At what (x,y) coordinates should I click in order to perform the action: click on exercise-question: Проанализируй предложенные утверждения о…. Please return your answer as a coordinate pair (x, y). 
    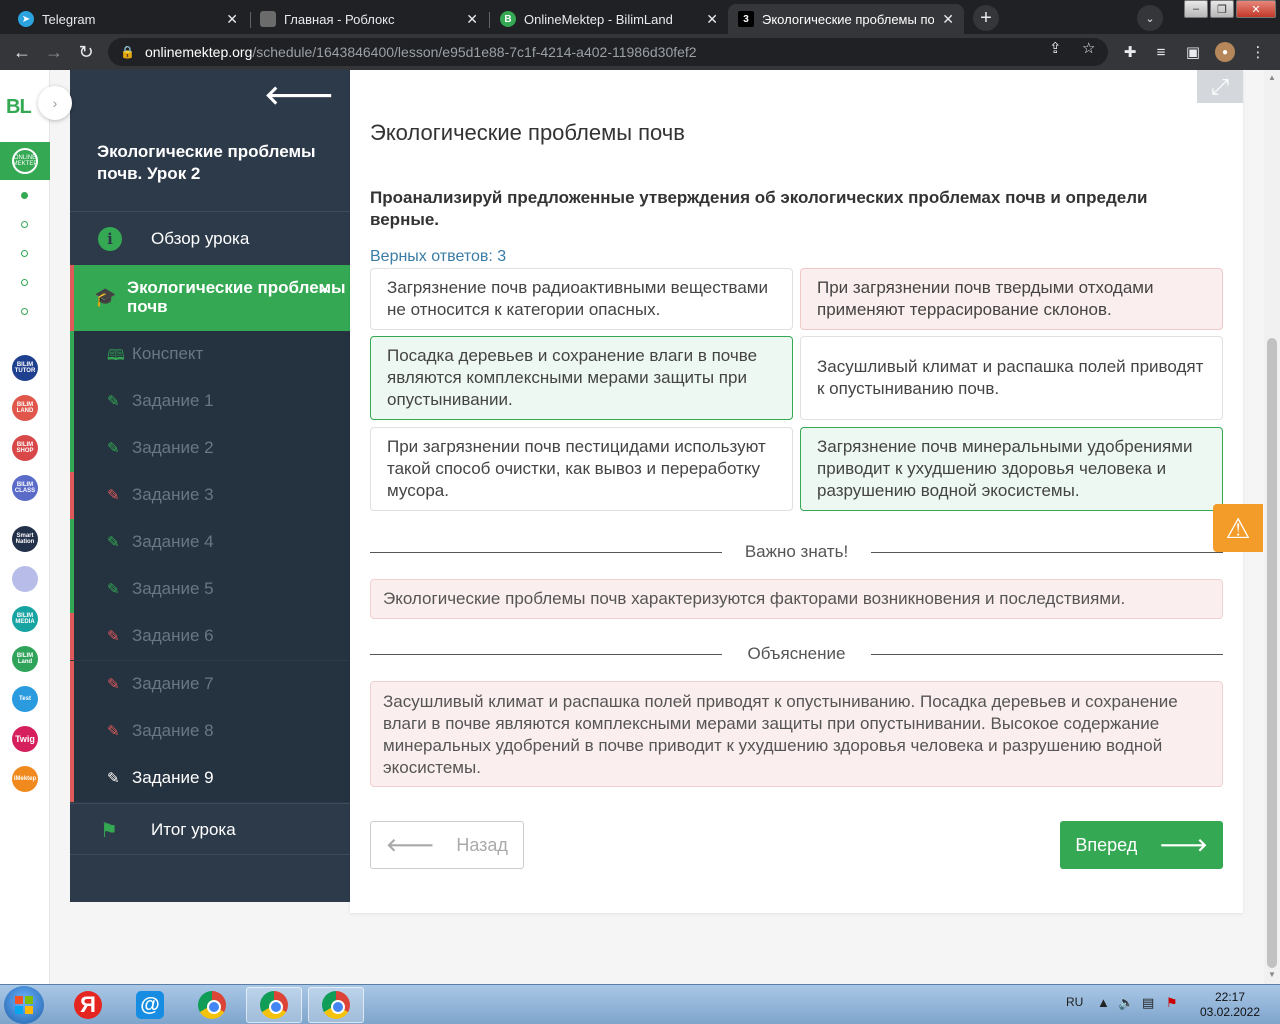
    Looking at the image, I should click on (759, 208).